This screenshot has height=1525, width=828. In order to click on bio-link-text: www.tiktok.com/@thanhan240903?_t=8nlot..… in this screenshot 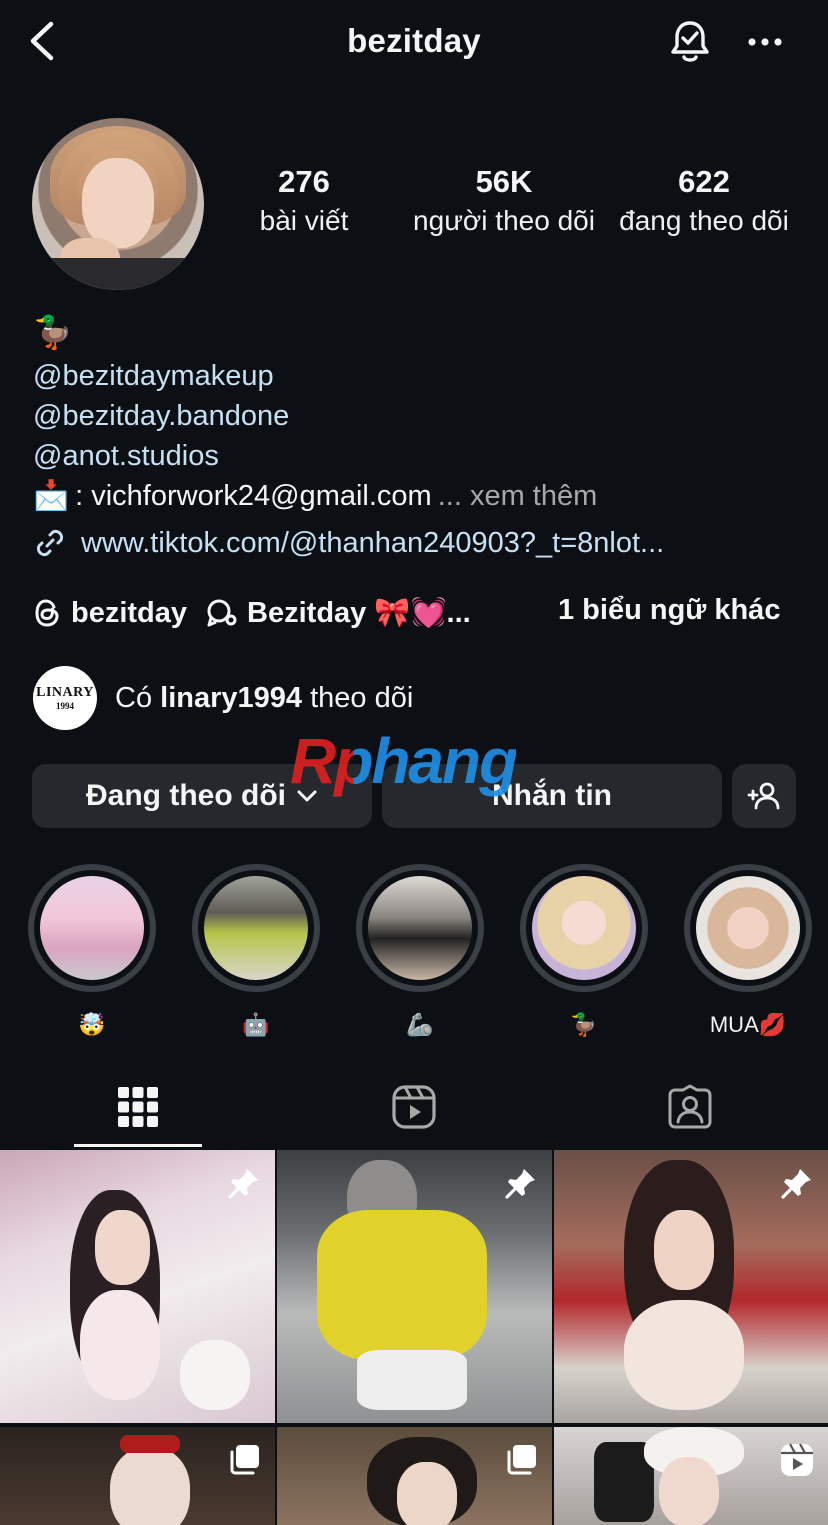, I will do `click(373, 542)`.